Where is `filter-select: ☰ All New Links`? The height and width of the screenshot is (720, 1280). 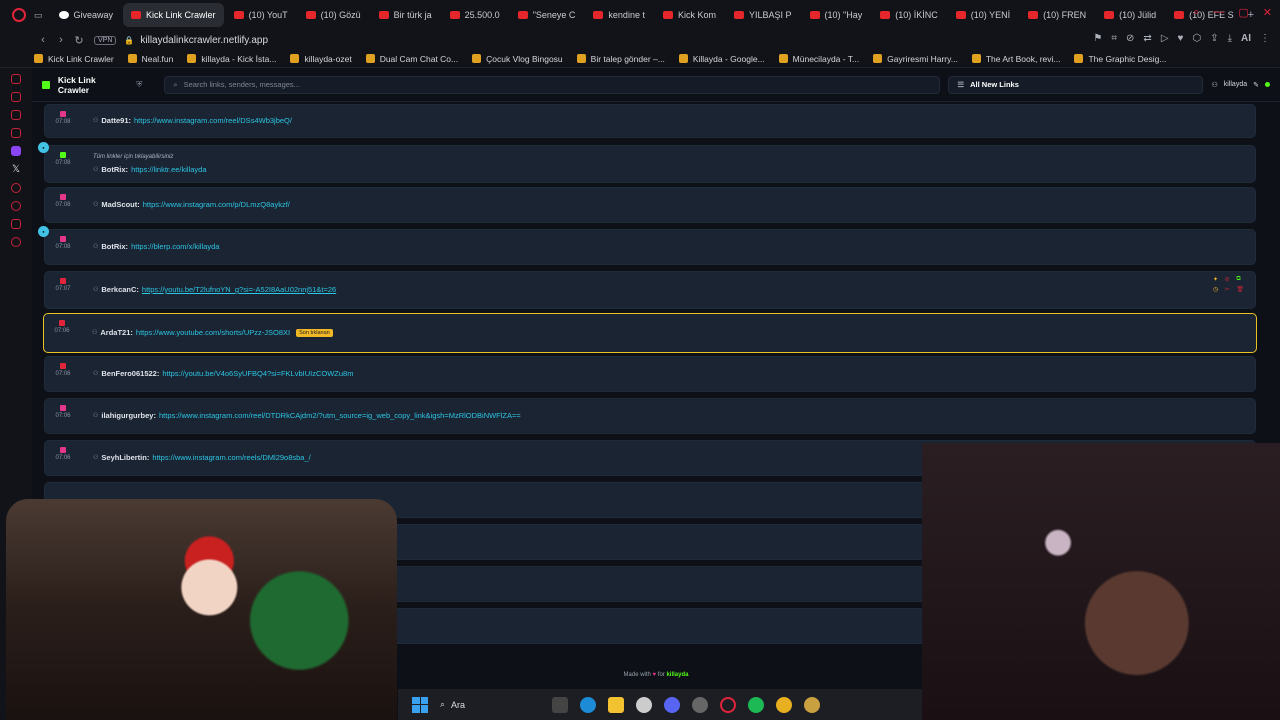
filter-select: ☰ All New Links is located at coordinates (1076, 84).